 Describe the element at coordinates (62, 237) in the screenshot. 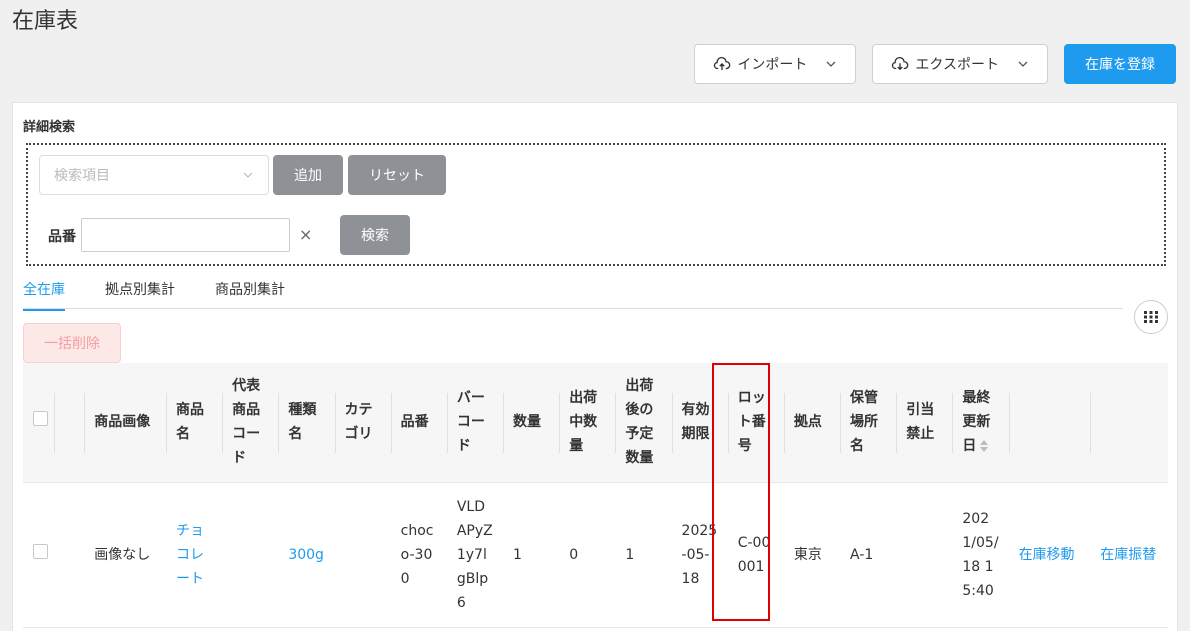

I see `part-number-label: 品番` at that location.